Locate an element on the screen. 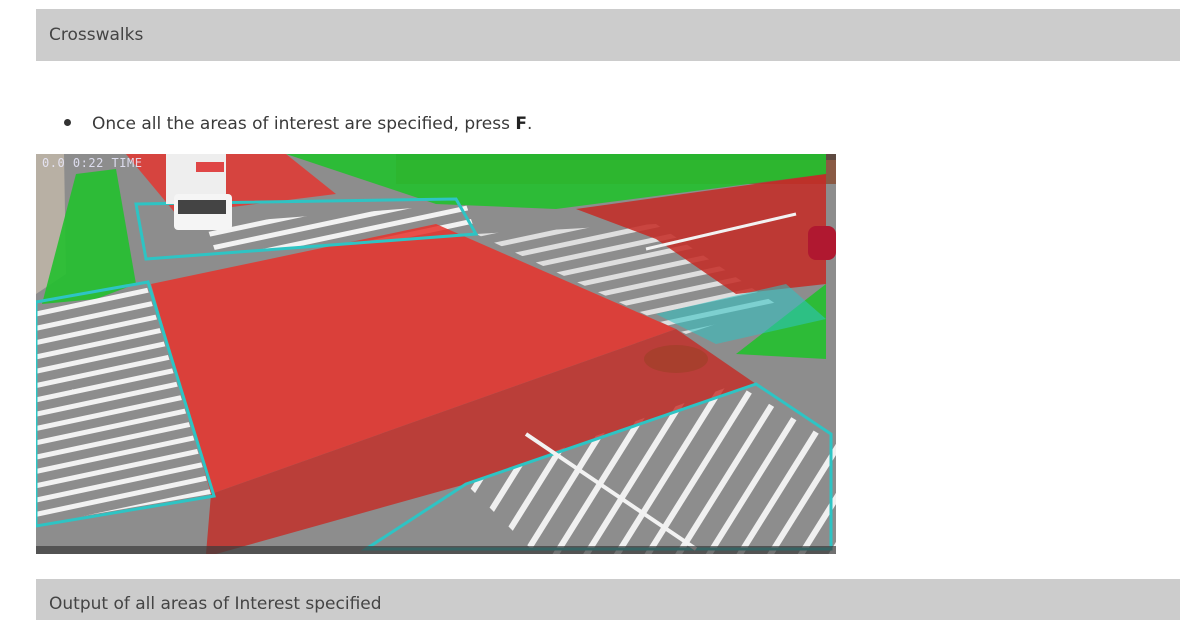 The height and width of the screenshot is (630, 1180). section-header-crosswalks: Crosswalks is located at coordinates (608, 35).